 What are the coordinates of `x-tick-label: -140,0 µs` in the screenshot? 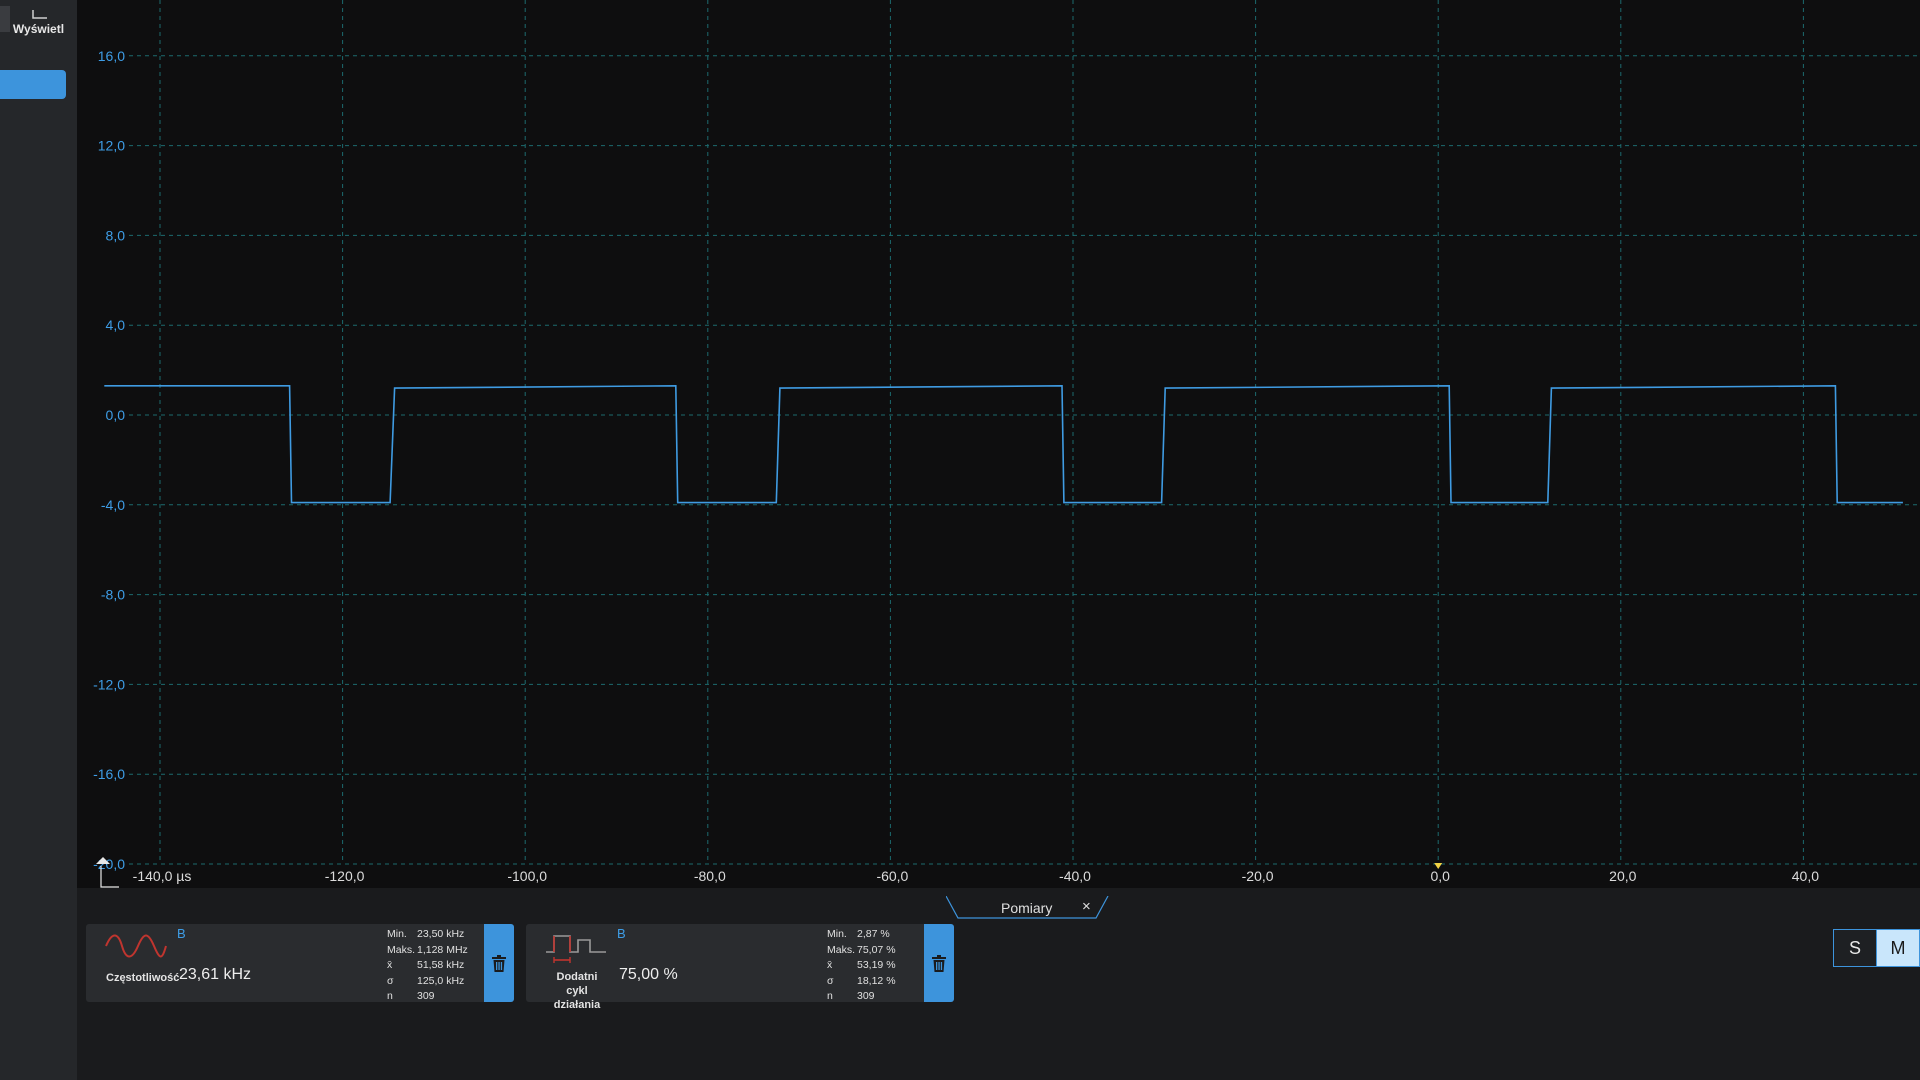 It's located at (162, 876).